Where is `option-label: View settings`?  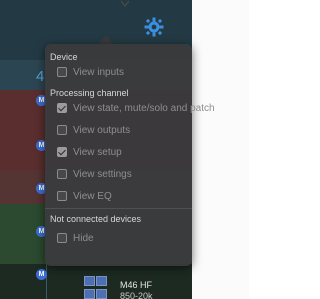
option-label: View settings is located at coordinates (102, 174).